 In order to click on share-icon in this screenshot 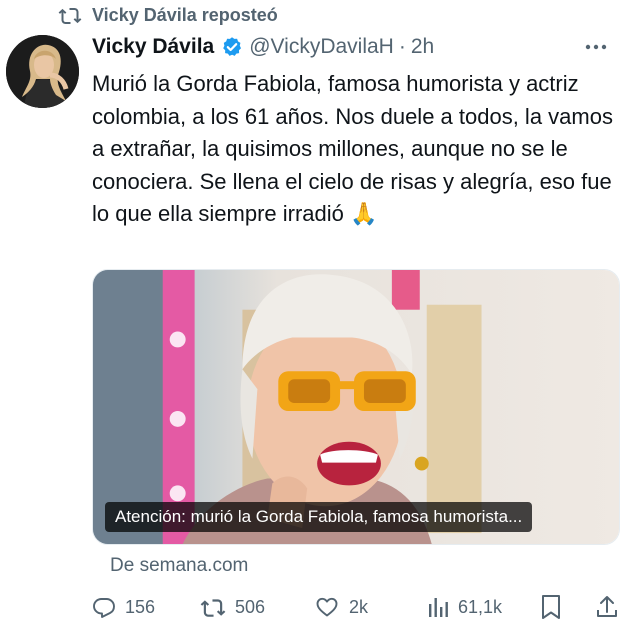, I will do `click(607, 606)`.